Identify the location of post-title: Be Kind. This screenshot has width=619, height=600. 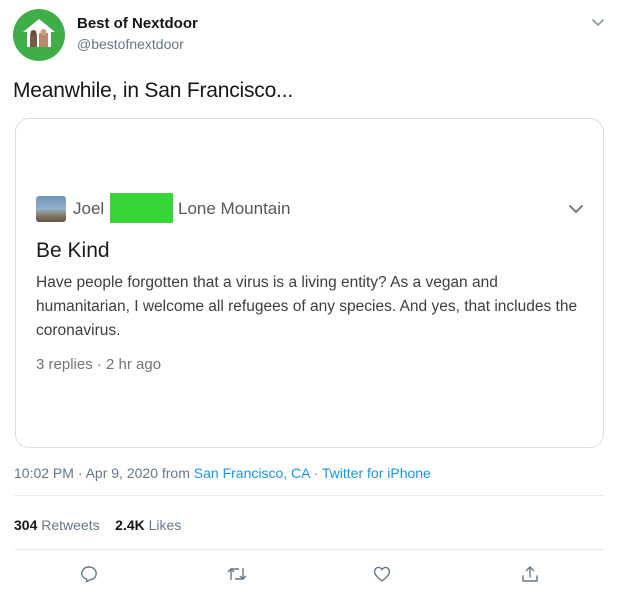
(73, 250).